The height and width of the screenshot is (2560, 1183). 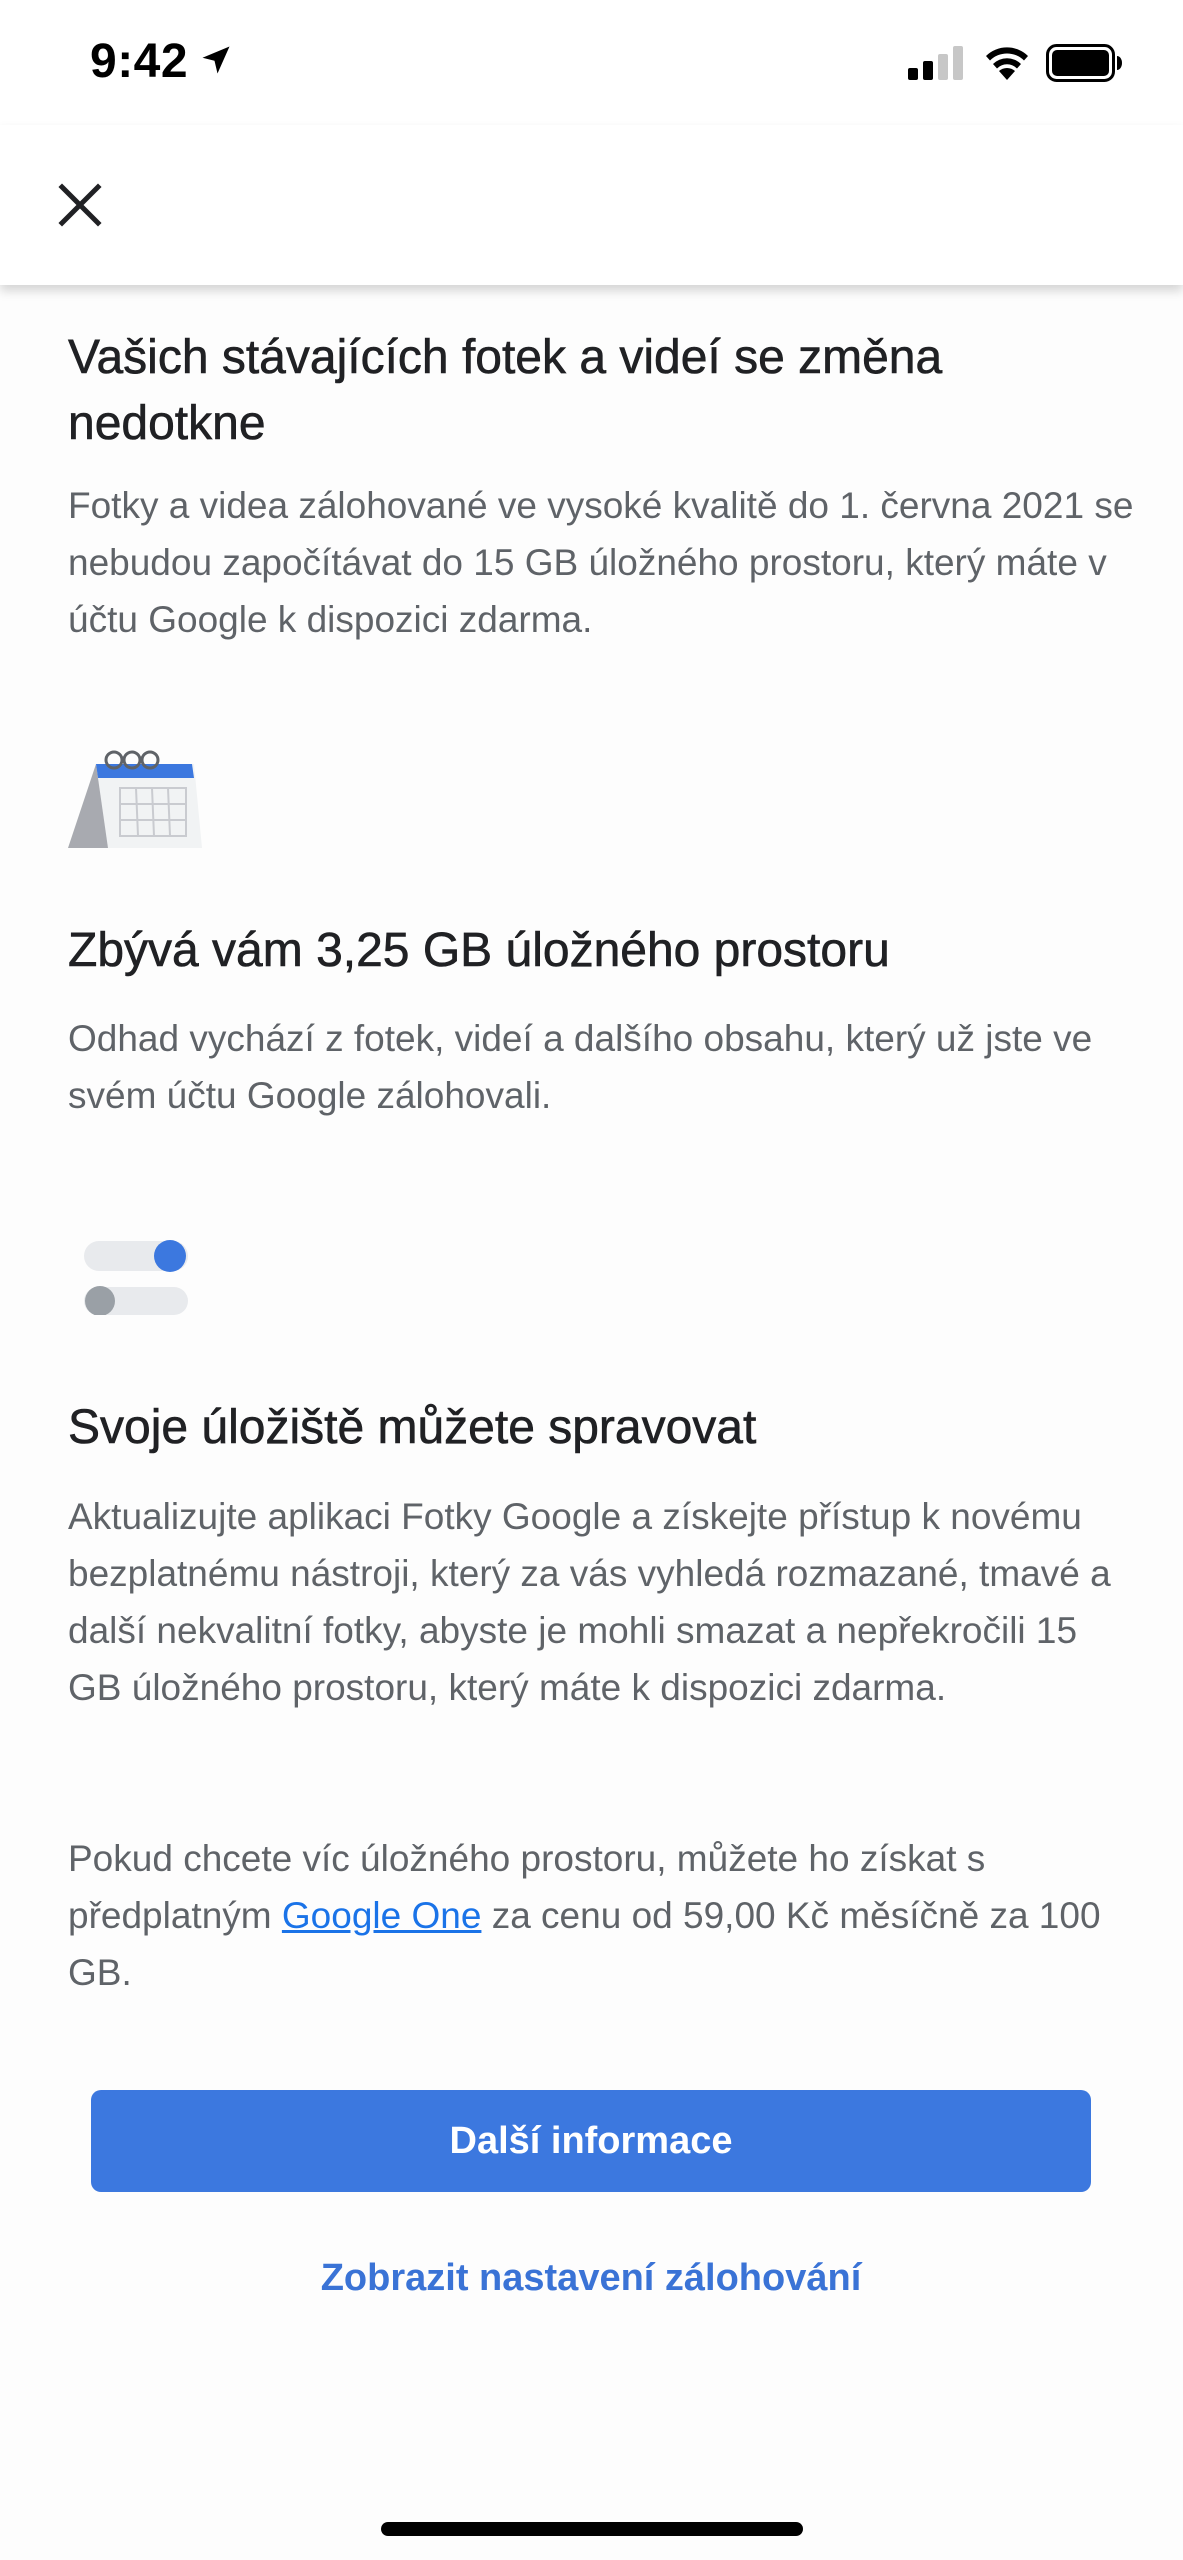 I want to click on backup-settings-button: Zobrazit nastavení zálohování, so click(x=591, y=2278).